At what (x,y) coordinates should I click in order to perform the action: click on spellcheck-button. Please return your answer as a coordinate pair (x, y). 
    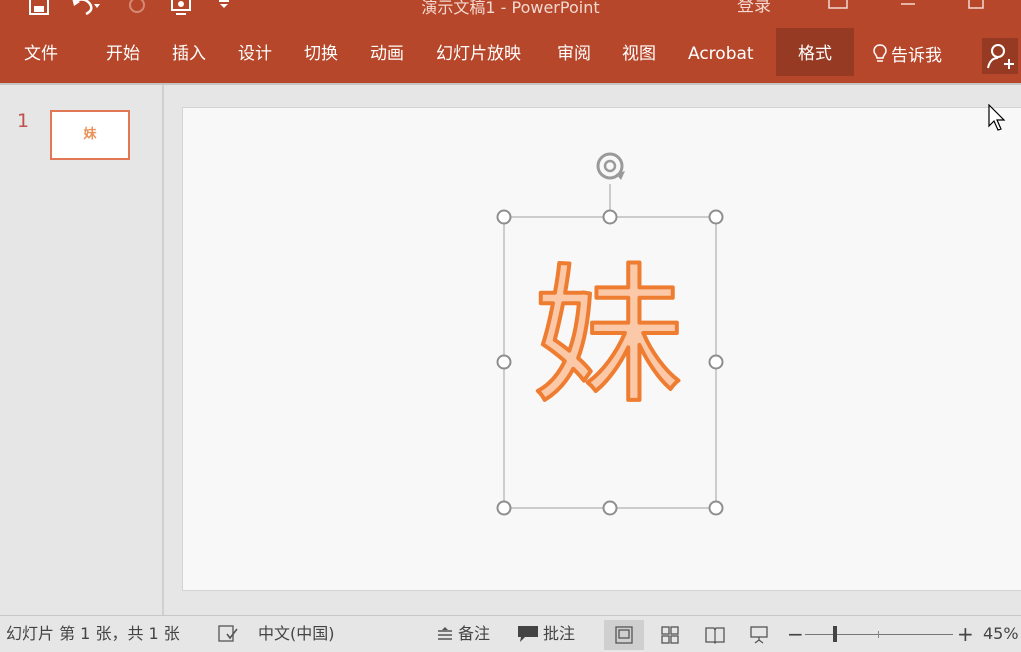
    Looking at the image, I should click on (231, 634).